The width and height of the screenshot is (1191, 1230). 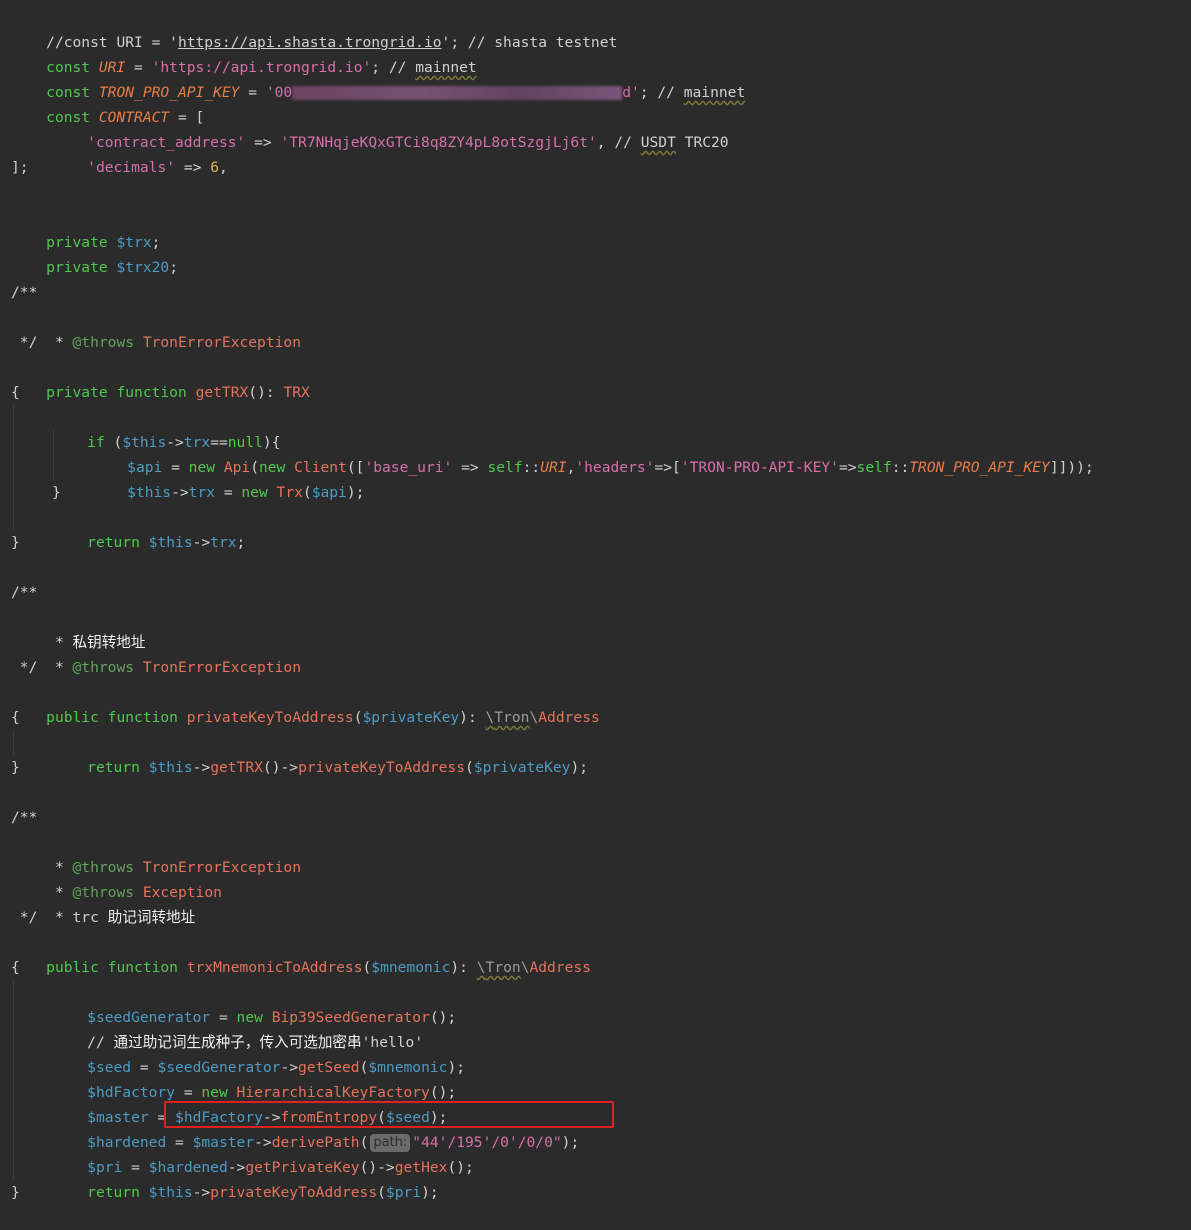 What do you see at coordinates (94, 253) in the screenshot?
I see `code-line-10: private $trx20;` at bounding box center [94, 253].